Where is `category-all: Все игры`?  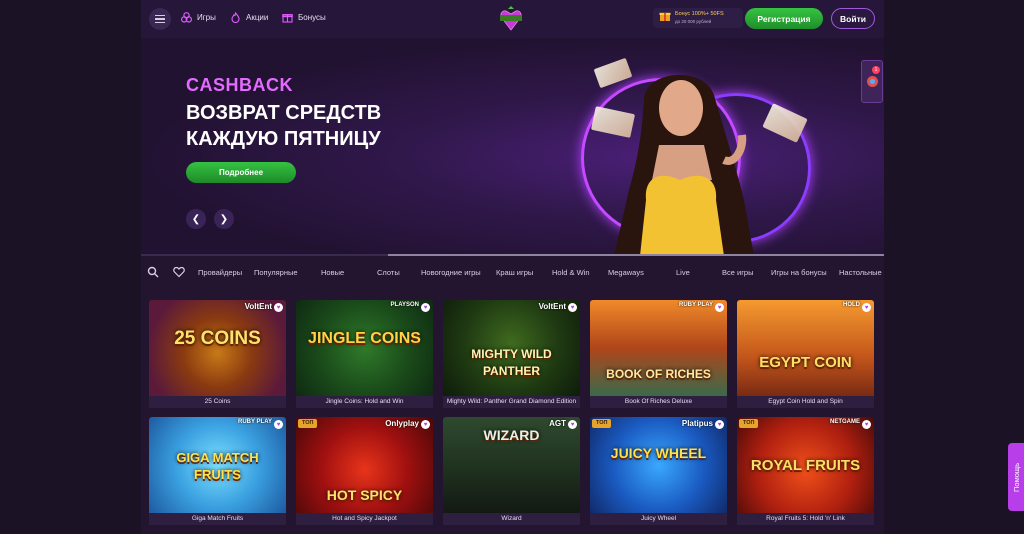 category-all: Все игры is located at coordinates (738, 272).